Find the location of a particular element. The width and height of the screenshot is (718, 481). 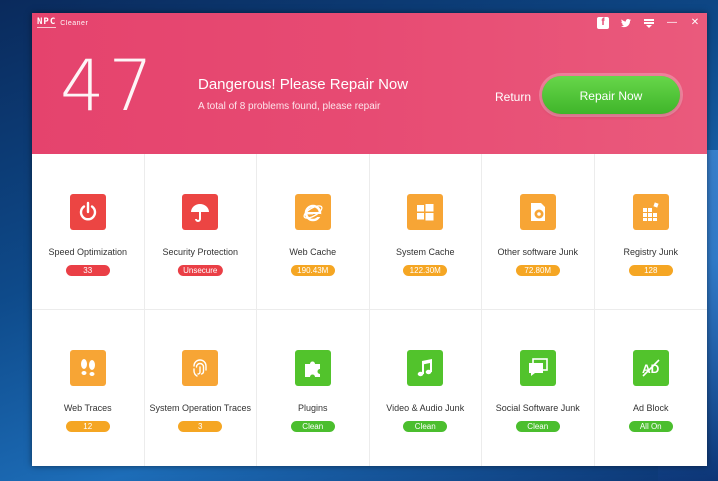

status-badge: 190.43M is located at coordinates (312, 270).